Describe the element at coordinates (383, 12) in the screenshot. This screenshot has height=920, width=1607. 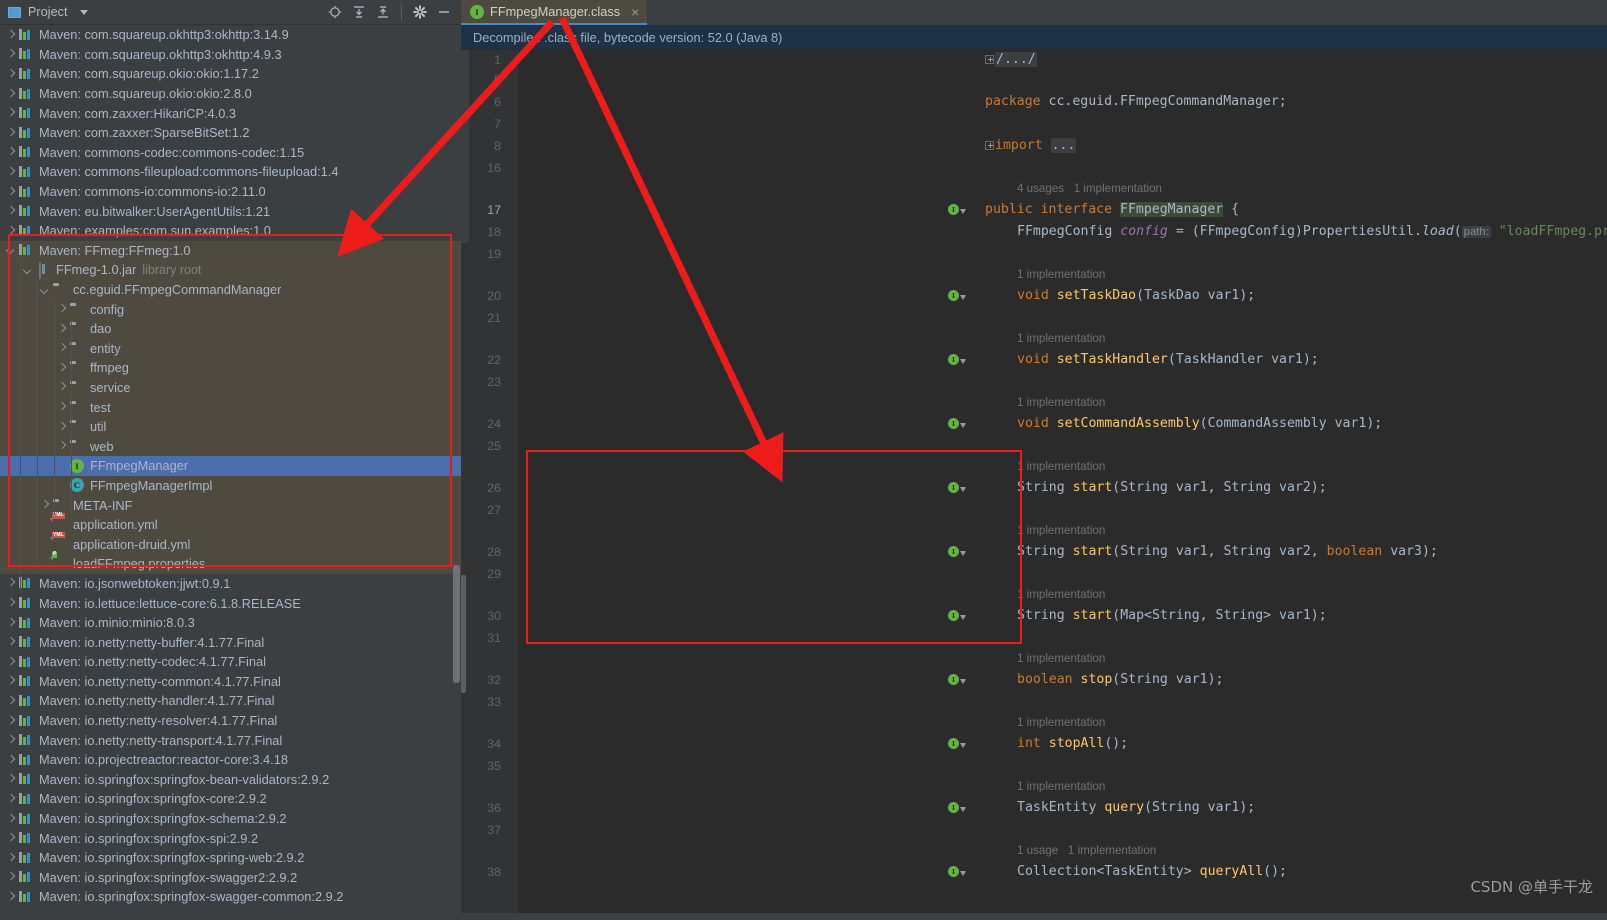
I see `collapse-all-icon` at that location.